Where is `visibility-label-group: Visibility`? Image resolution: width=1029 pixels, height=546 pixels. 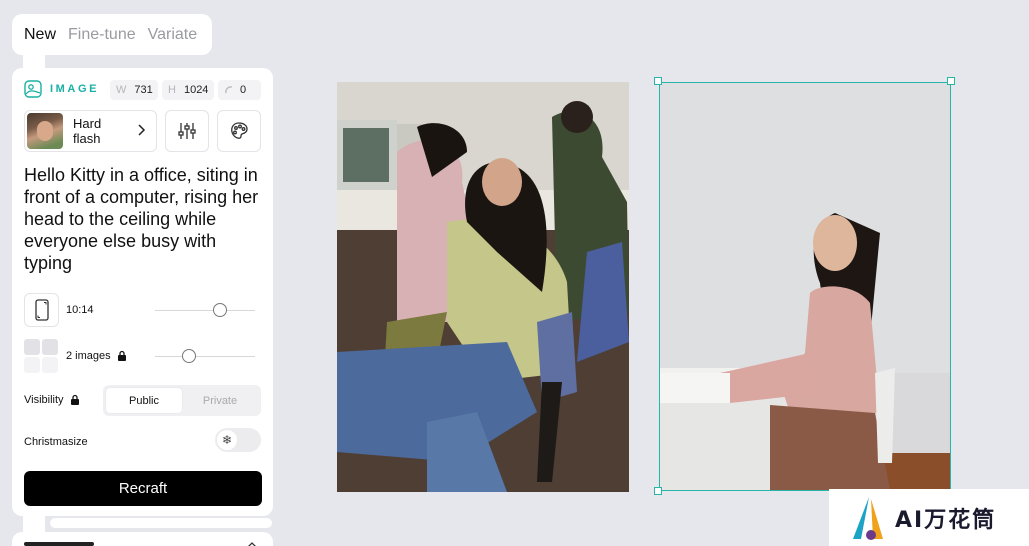
visibility-label-group: Visibility is located at coordinates (52, 400).